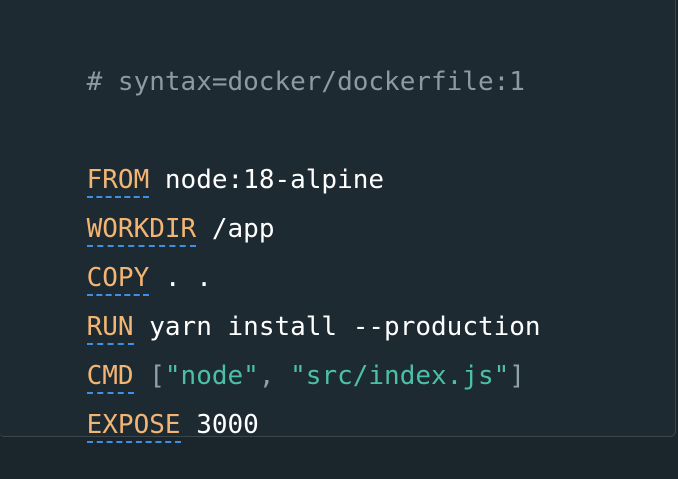  What do you see at coordinates (274, 62) in the screenshot?
I see `code-line-comment: # syntax=docker/dockerfile:1` at bounding box center [274, 62].